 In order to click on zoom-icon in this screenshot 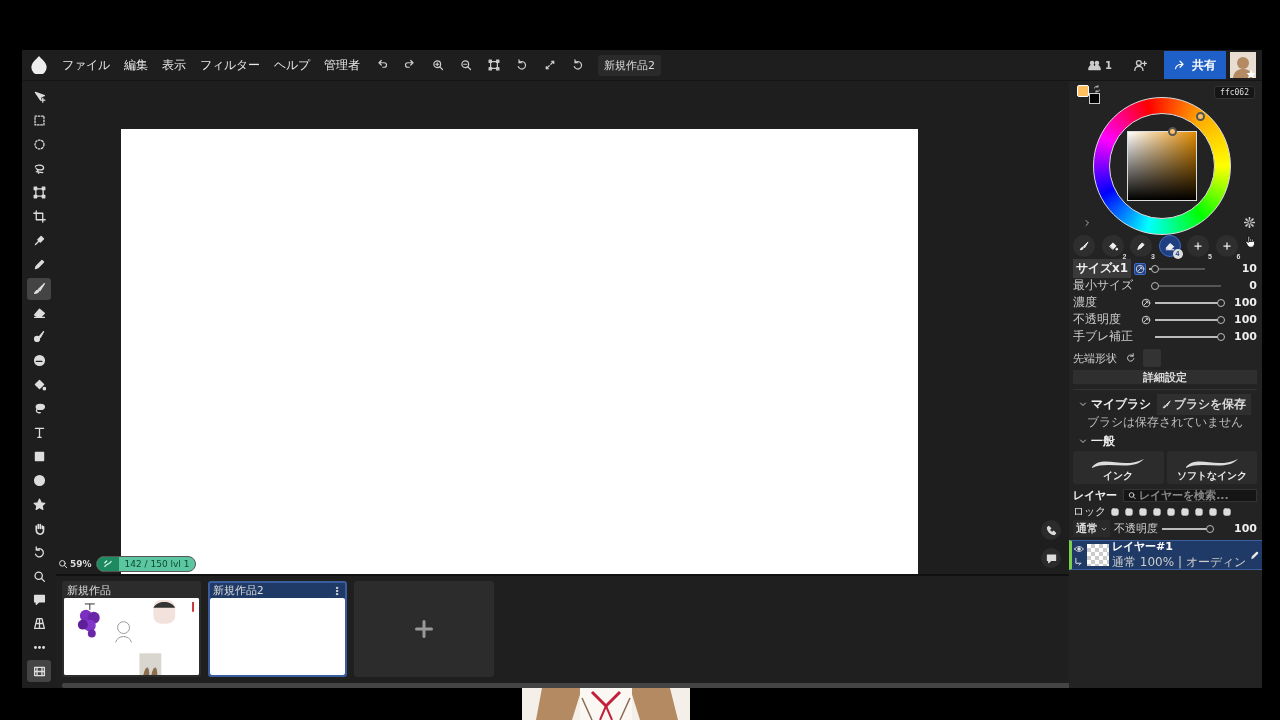, I will do `click(39, 576)`.